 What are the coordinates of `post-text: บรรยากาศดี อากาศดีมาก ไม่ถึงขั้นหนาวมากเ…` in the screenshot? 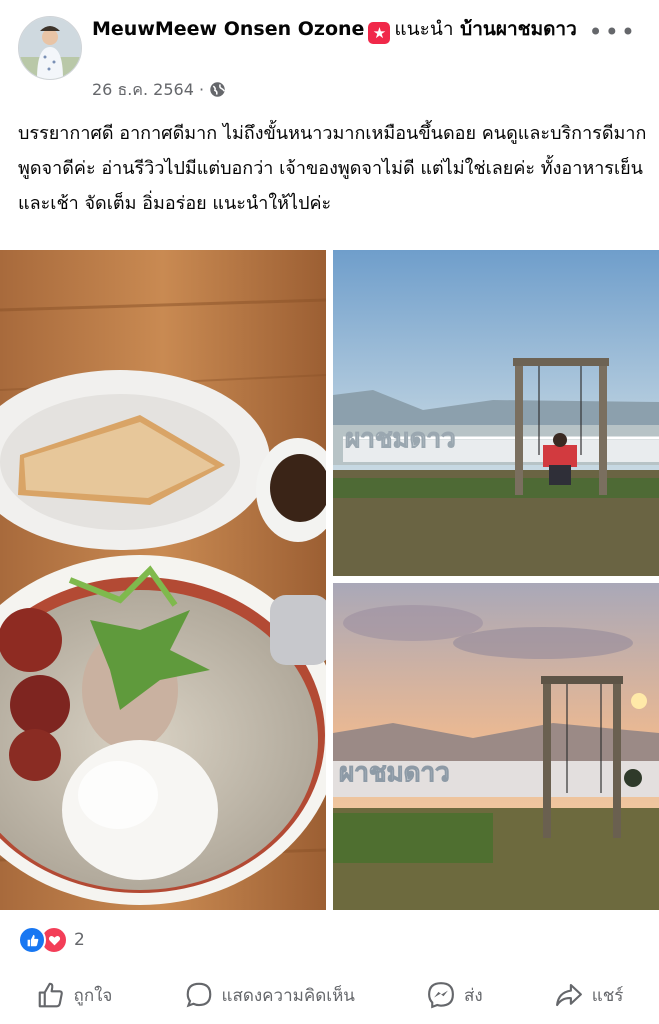 It's located at (332, 168).